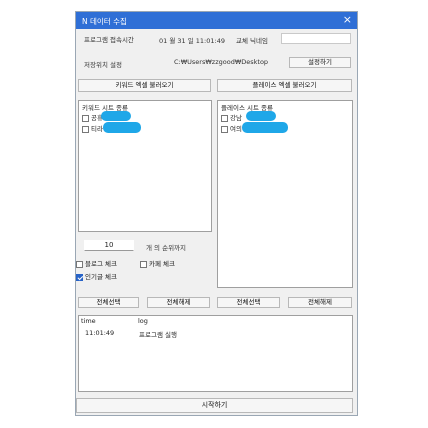  What do you see at coordinates (108, 302) in the screenshot?
I see `select-all-keyword-button: 전체선택` at bounding box center [108, 302].